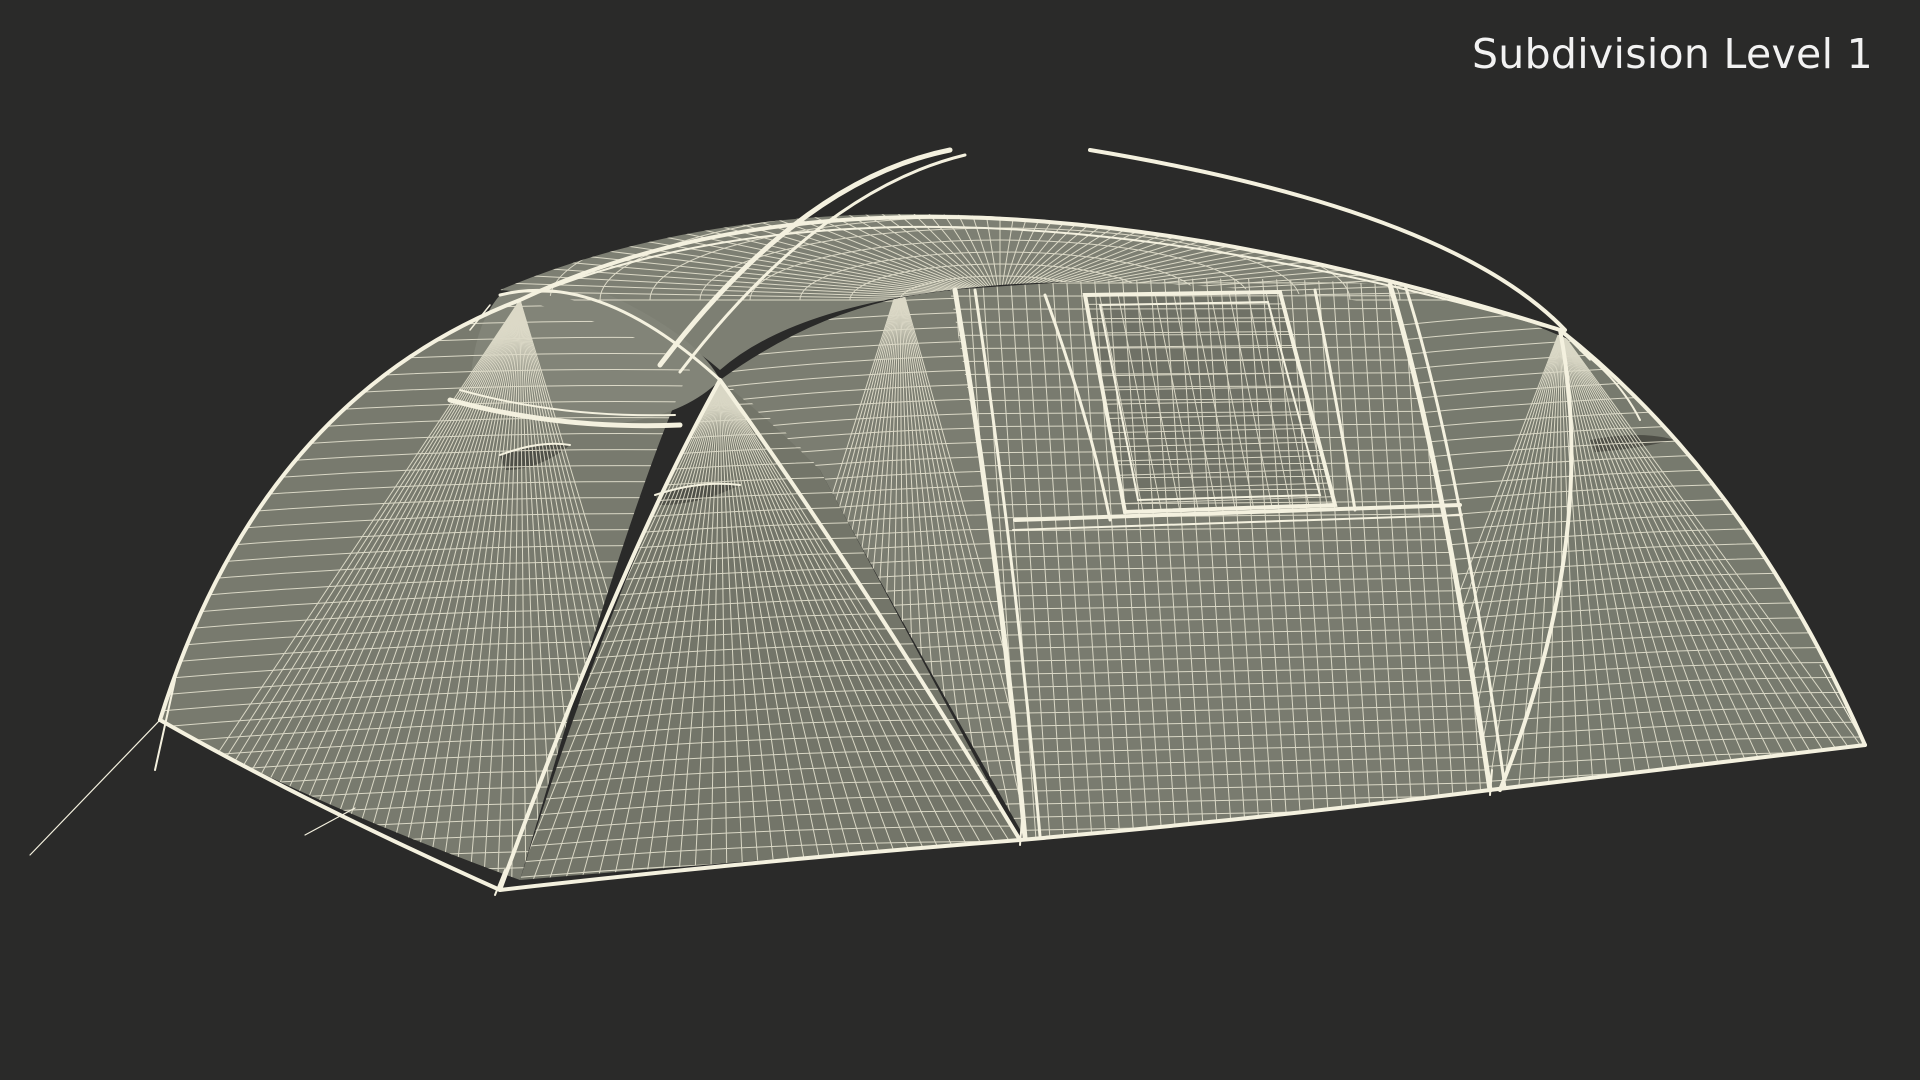 Image resolution: width=1920 pixels, height=1080 pixels. I want to click on subdivision-level-label: Subdivision Level 1, so click(1672, 54).